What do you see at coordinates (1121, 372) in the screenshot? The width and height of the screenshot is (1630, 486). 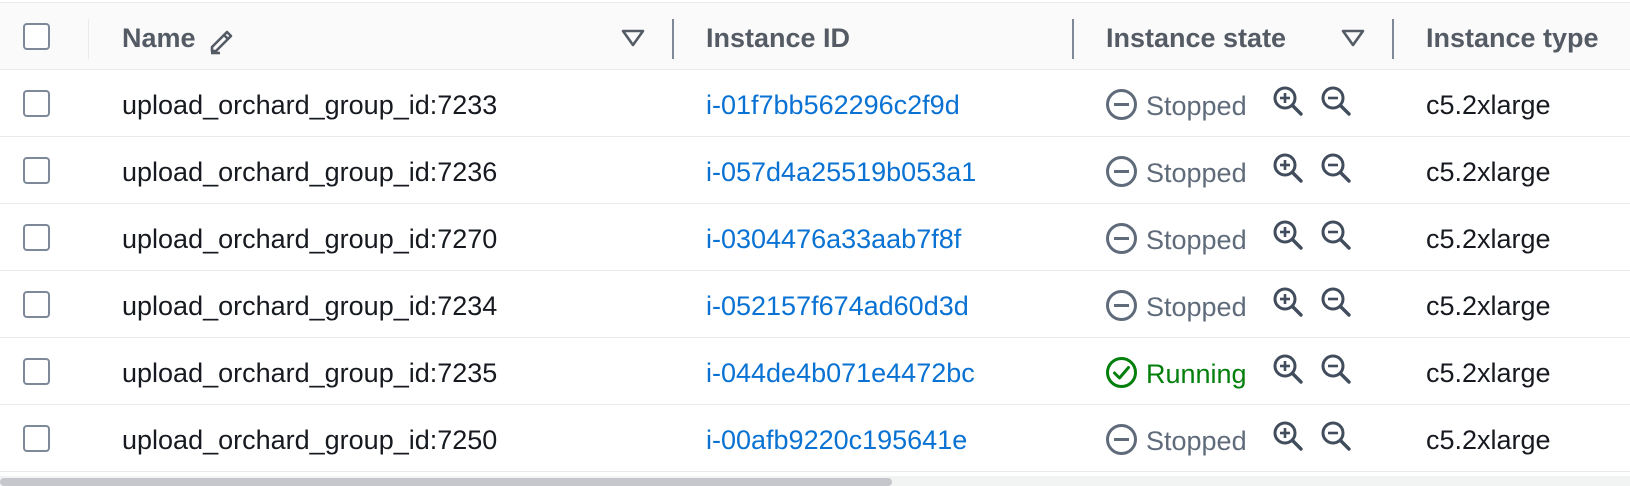 I see `check-circle-icon` at bounding box center [1121, 372].